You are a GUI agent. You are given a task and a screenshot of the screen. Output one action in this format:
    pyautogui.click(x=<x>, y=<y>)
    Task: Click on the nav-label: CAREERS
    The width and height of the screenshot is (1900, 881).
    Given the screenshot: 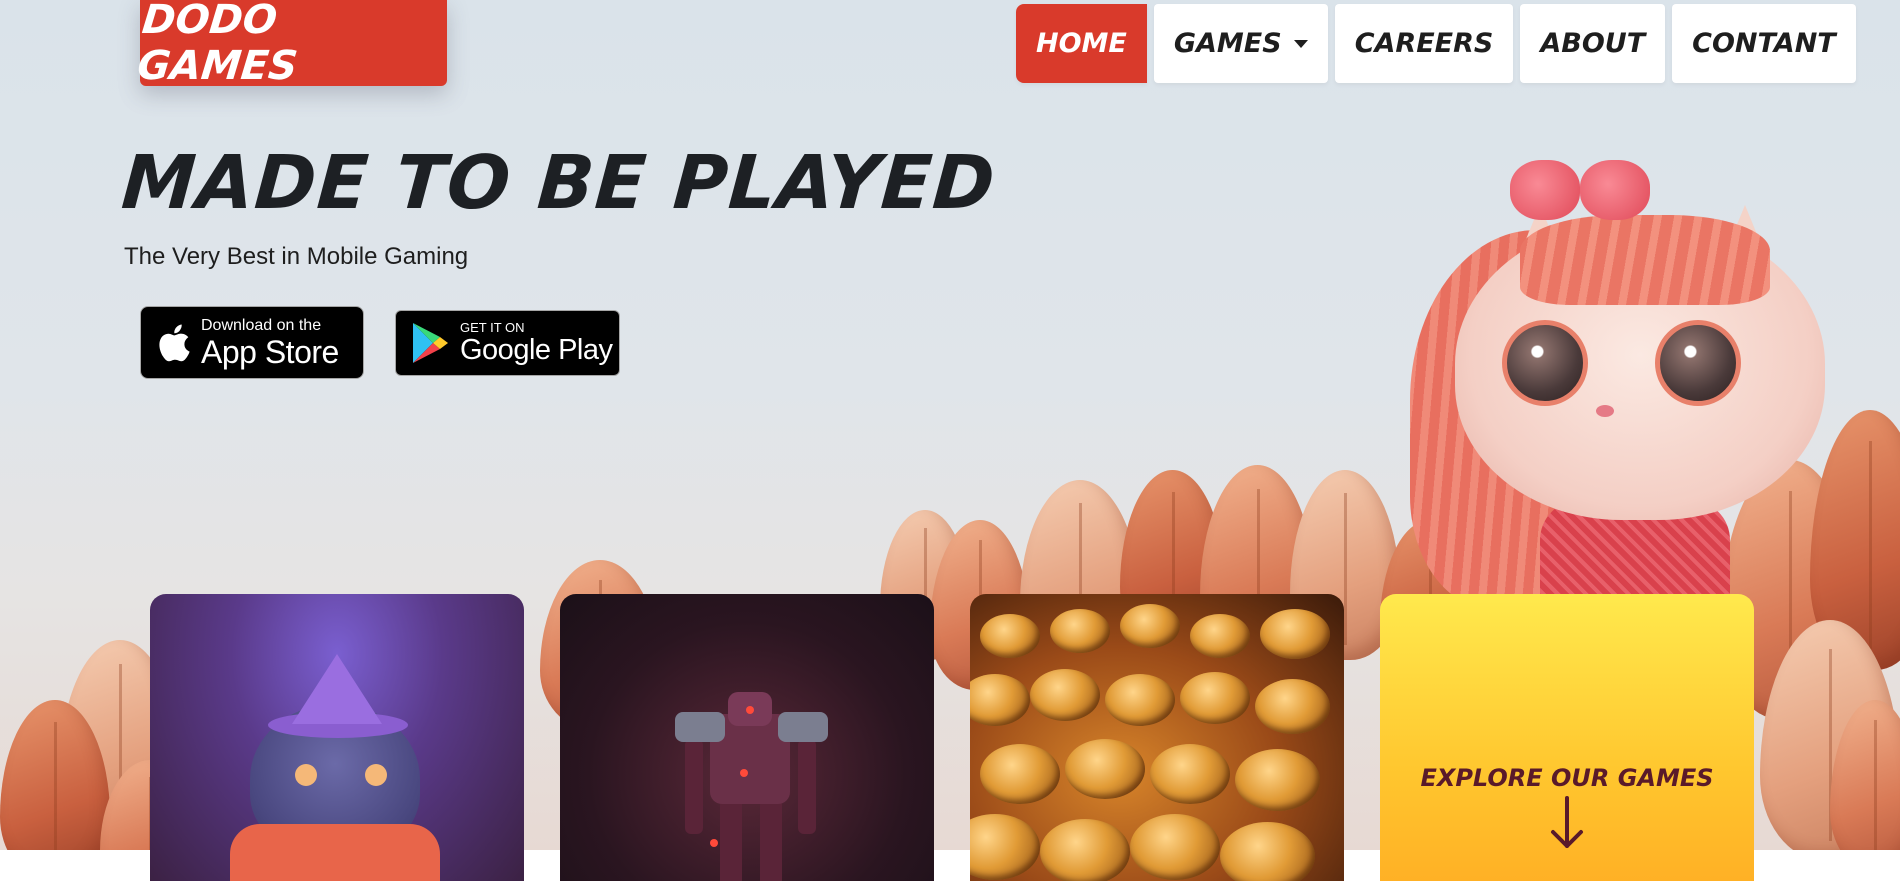 What is the action you would take?
    pyautogui.click(x=1424, y=43)
    